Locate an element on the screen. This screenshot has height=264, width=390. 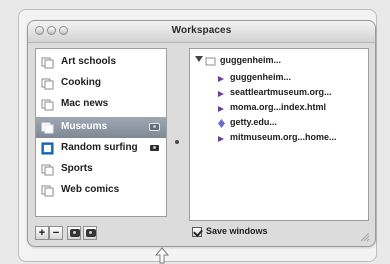
resize-grip-icon is located at coordinates (364, 236).